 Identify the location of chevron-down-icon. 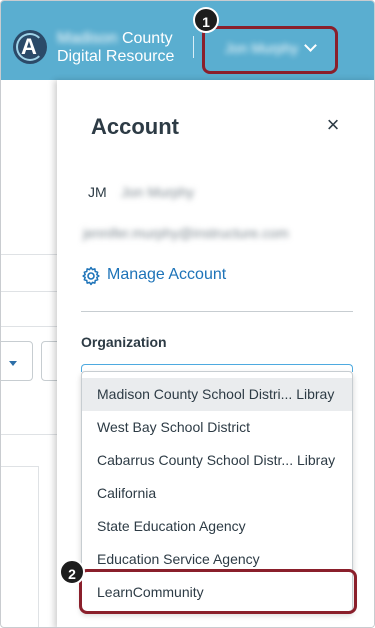
(13, 363).